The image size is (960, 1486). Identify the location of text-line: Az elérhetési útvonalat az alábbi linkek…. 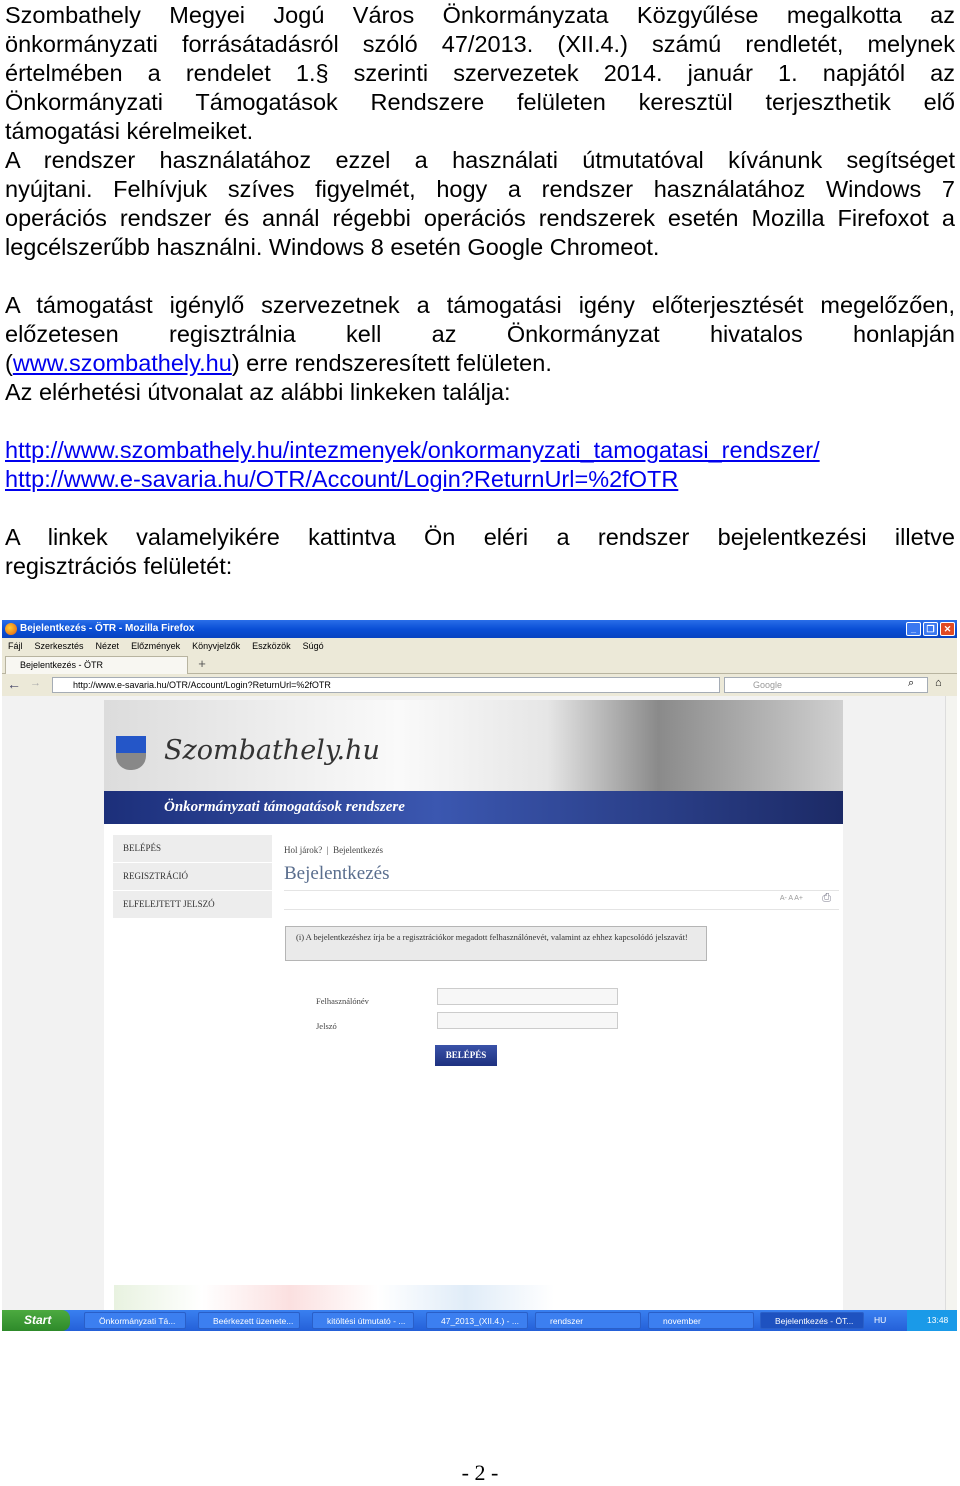
(258, 392).